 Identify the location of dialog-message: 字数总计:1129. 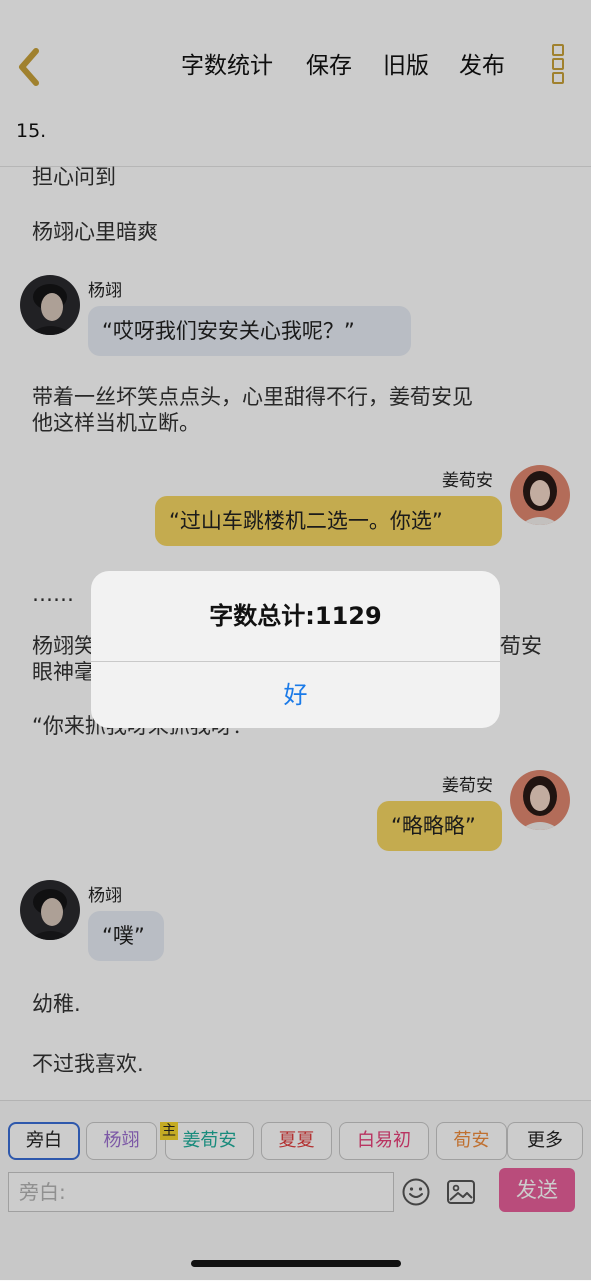
(295, 616).